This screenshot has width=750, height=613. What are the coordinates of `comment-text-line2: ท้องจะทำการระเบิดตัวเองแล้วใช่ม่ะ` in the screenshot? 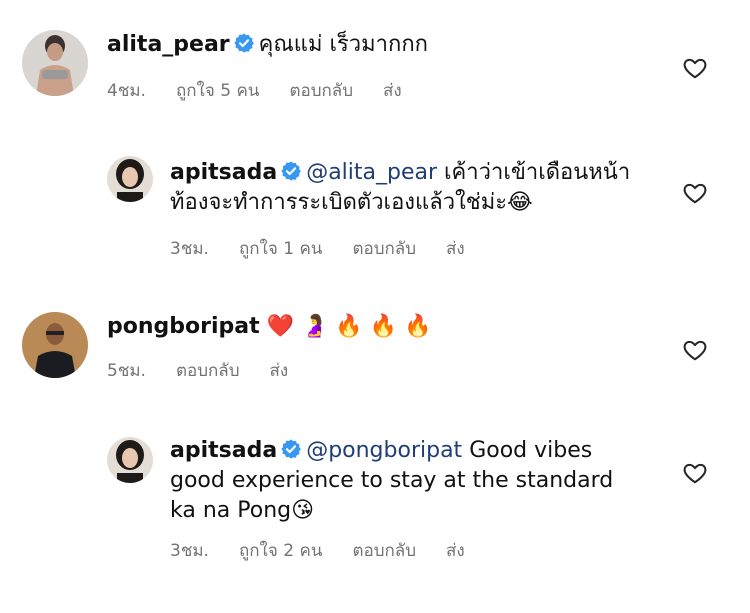 It's located at (339, 202).